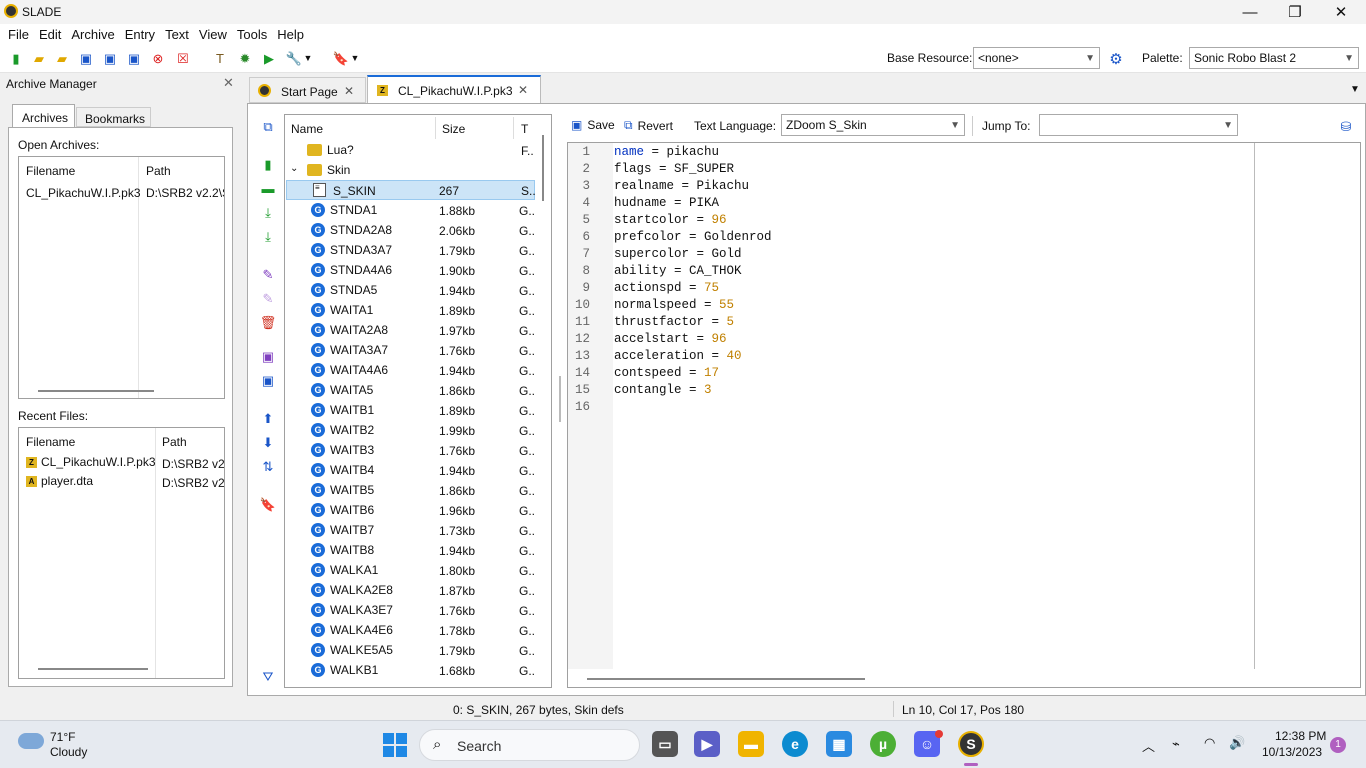 This screenshot has width=1366, height=768. What do you see at coordinates (839, 744) in the screenshot?
I see `microsoft-store-icon: ▦` at bounding box center [839, 744].